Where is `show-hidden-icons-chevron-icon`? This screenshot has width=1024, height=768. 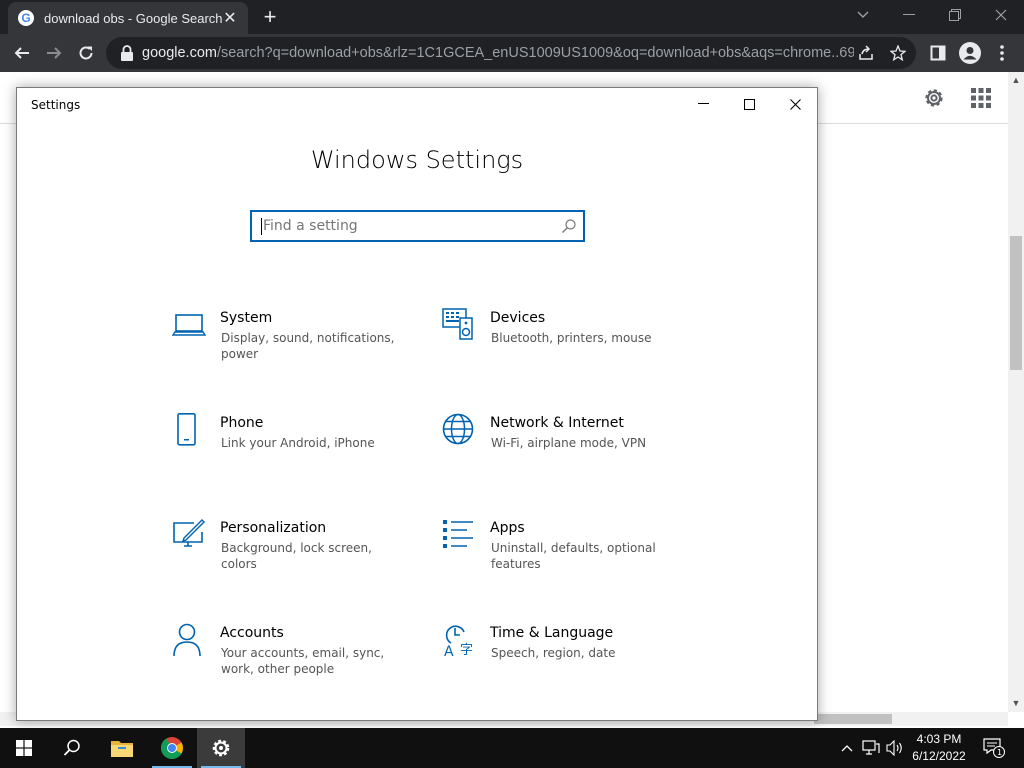
show-hidden-icons-chevron-icon is located at coordinates (847, 748).